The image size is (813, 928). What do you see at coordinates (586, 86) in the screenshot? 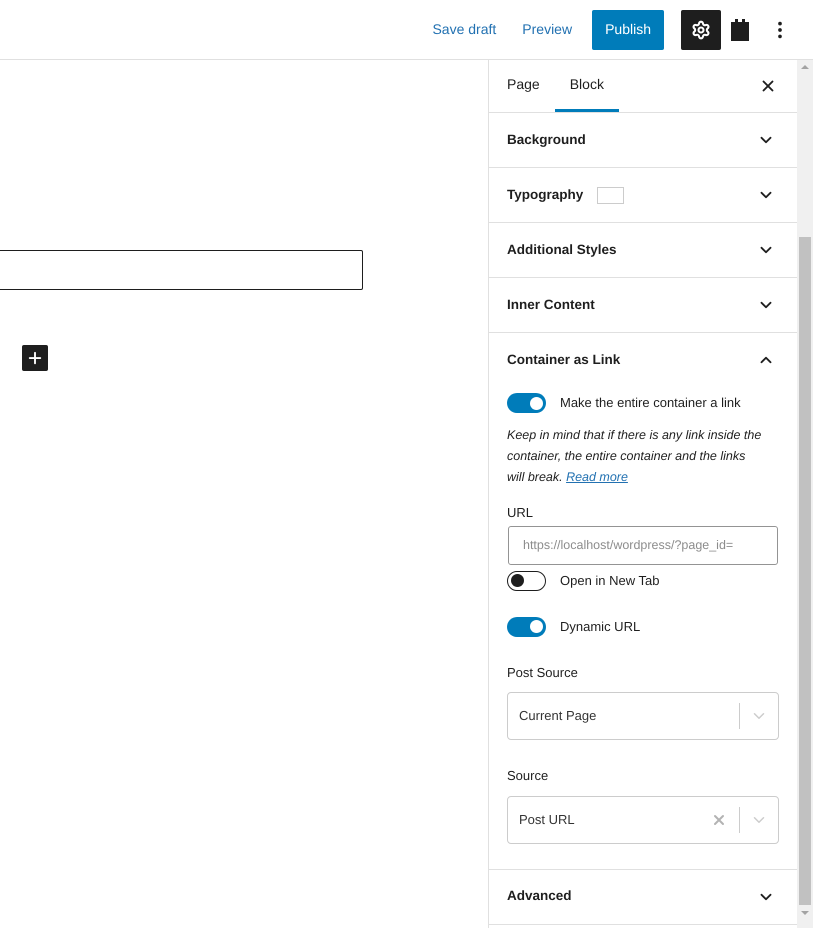
I see `sidebar-tab: Block` at bounding box center [586, 86].